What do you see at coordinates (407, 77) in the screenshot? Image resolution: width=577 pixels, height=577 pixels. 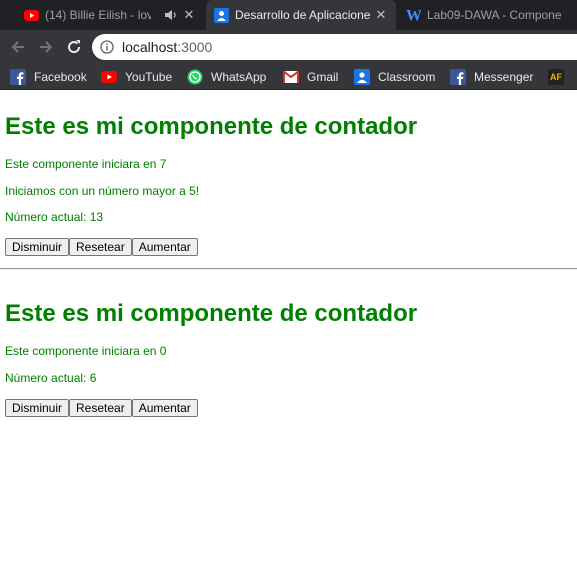 I see `bookmark-label: Classroom` at bounding box center [407, 77].